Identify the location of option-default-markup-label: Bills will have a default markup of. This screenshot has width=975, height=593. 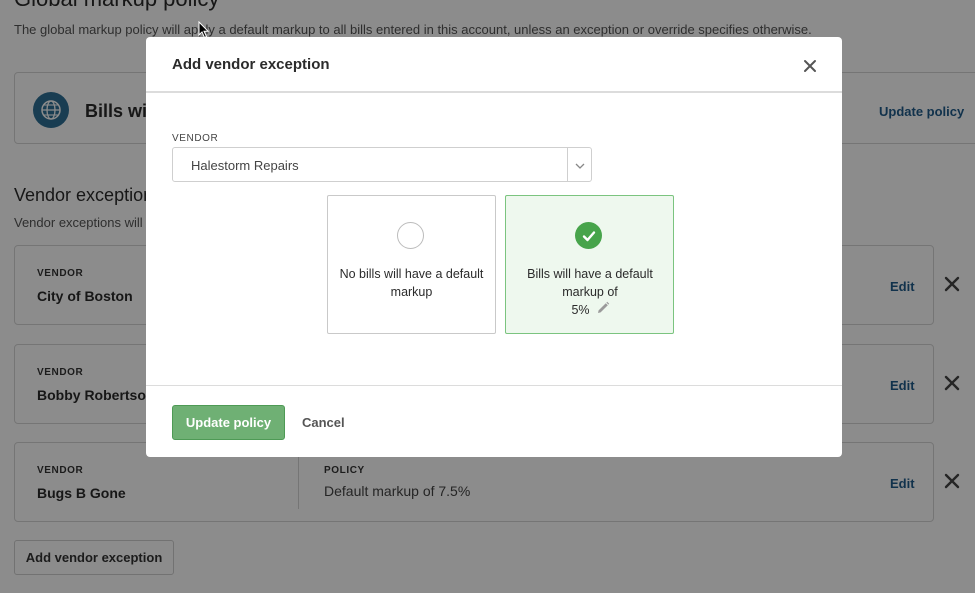
(590, 283).